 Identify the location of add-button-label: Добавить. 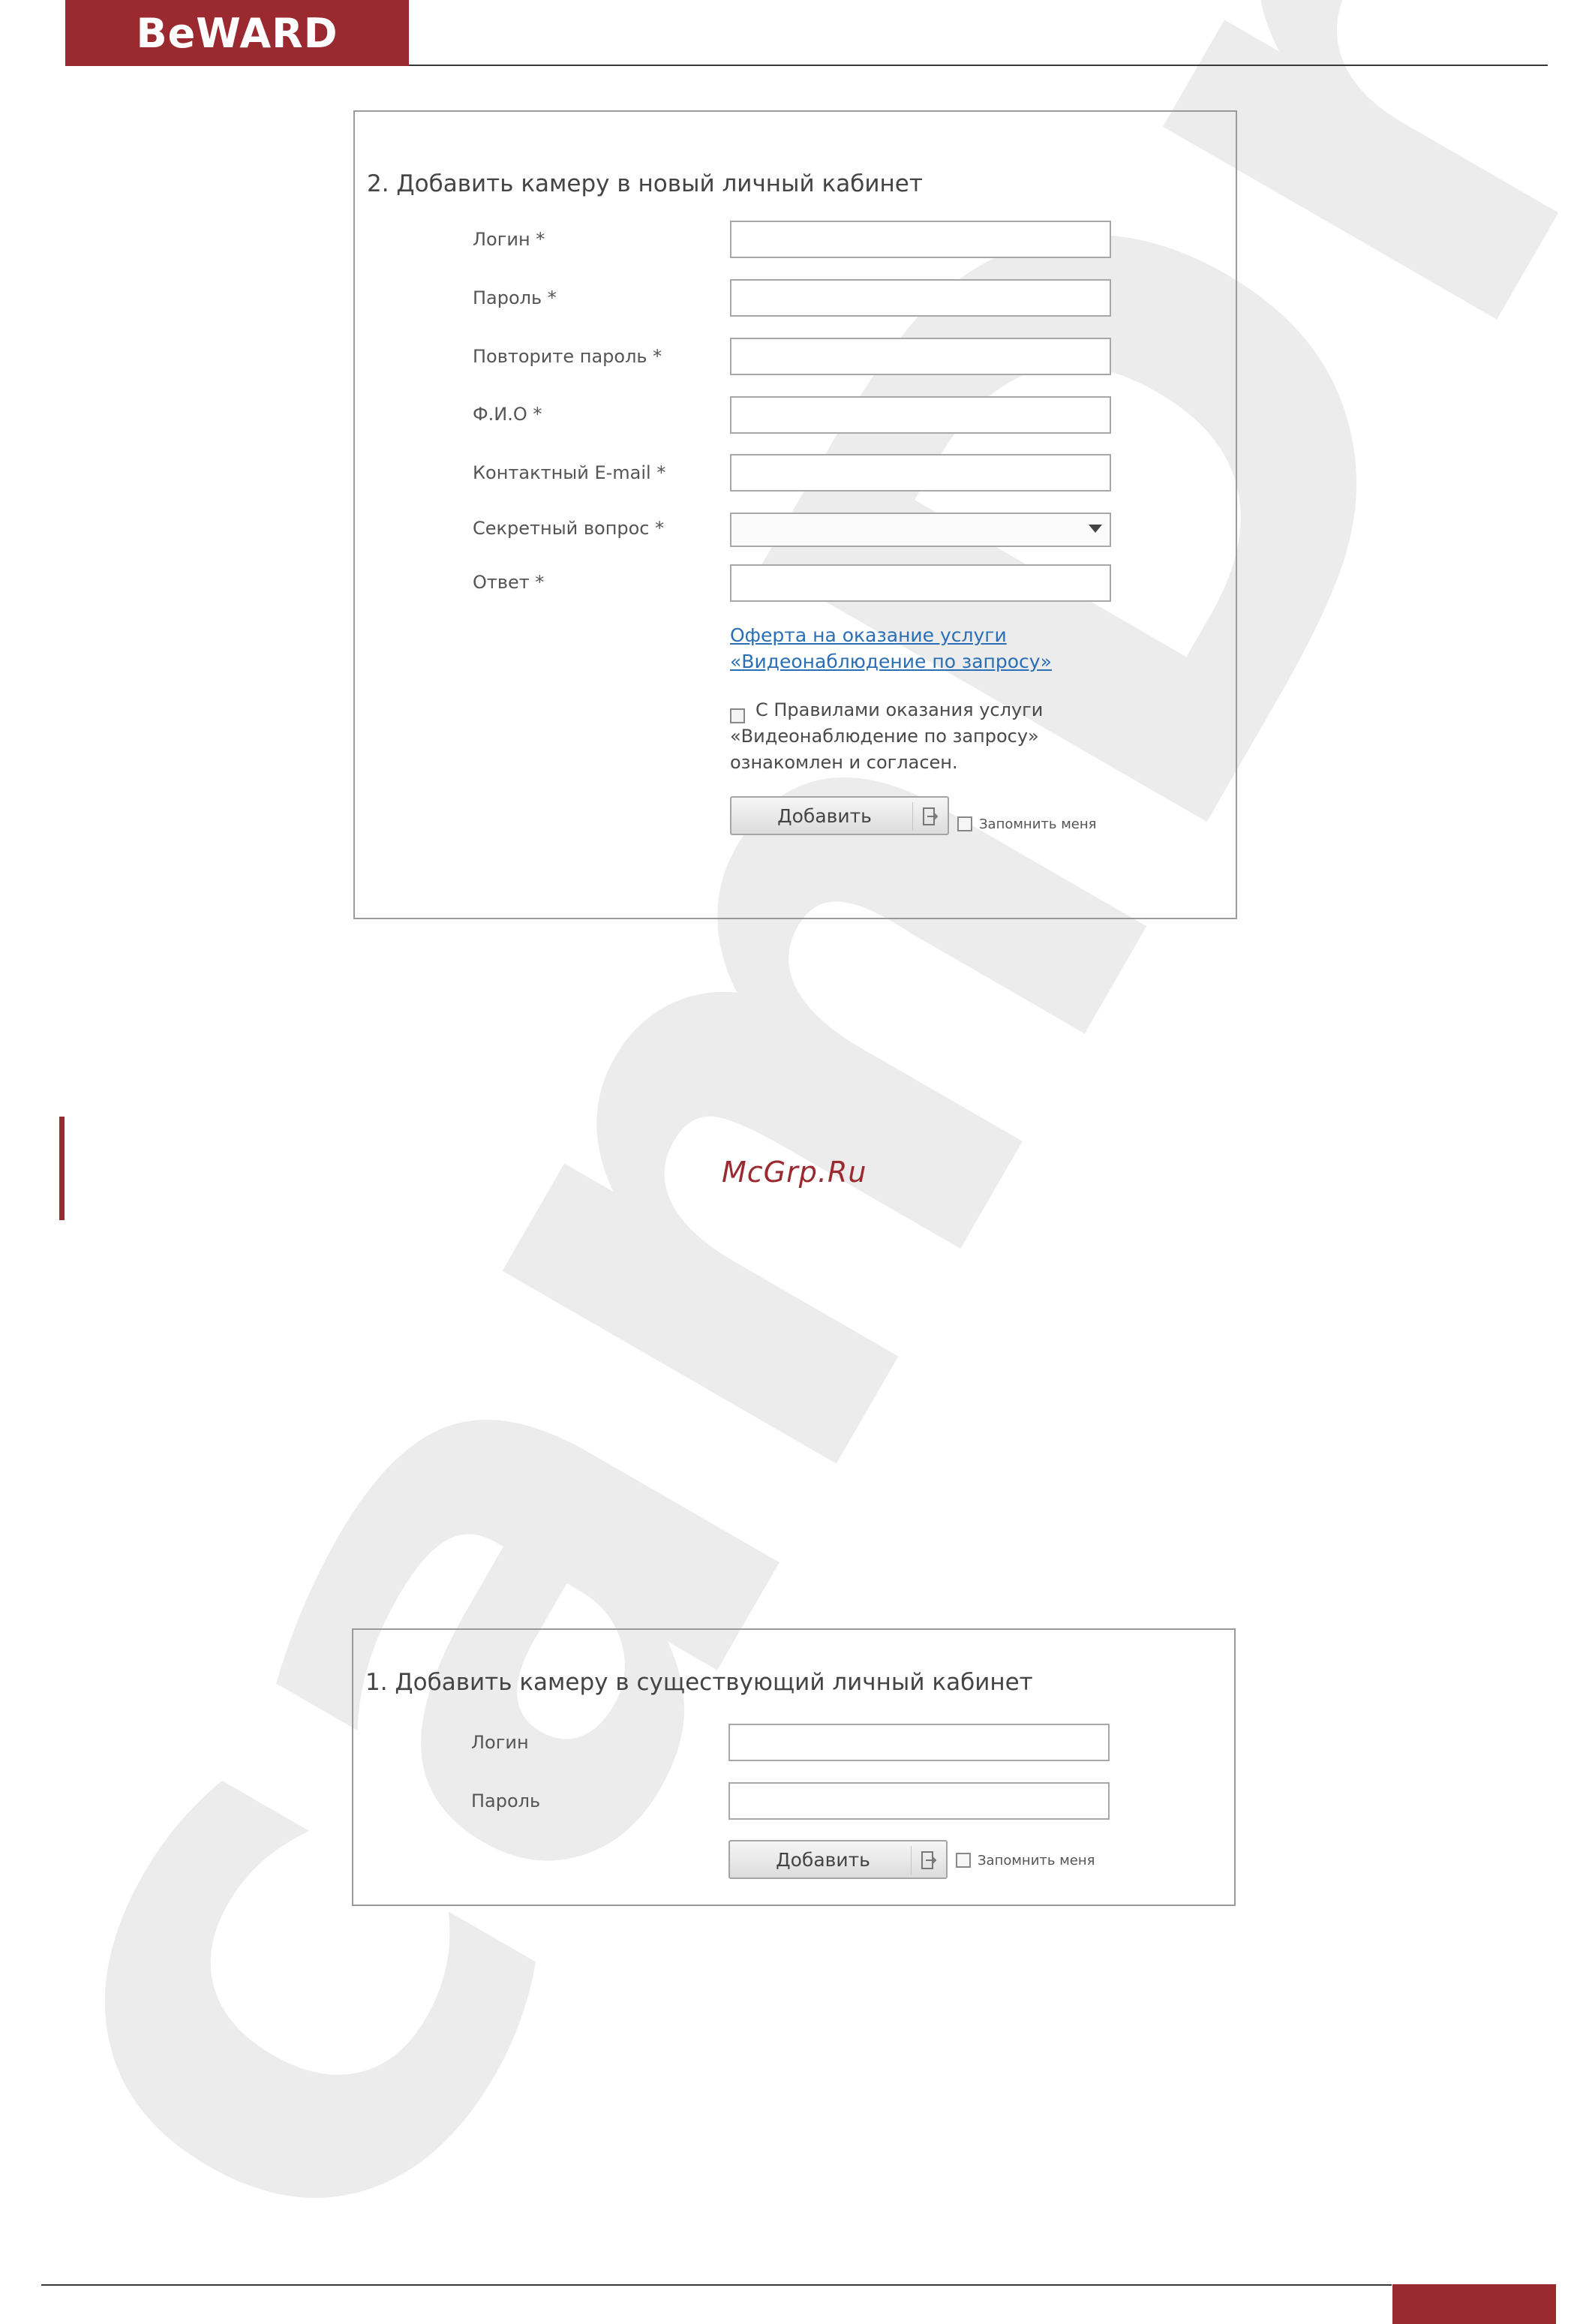
(824, 816).